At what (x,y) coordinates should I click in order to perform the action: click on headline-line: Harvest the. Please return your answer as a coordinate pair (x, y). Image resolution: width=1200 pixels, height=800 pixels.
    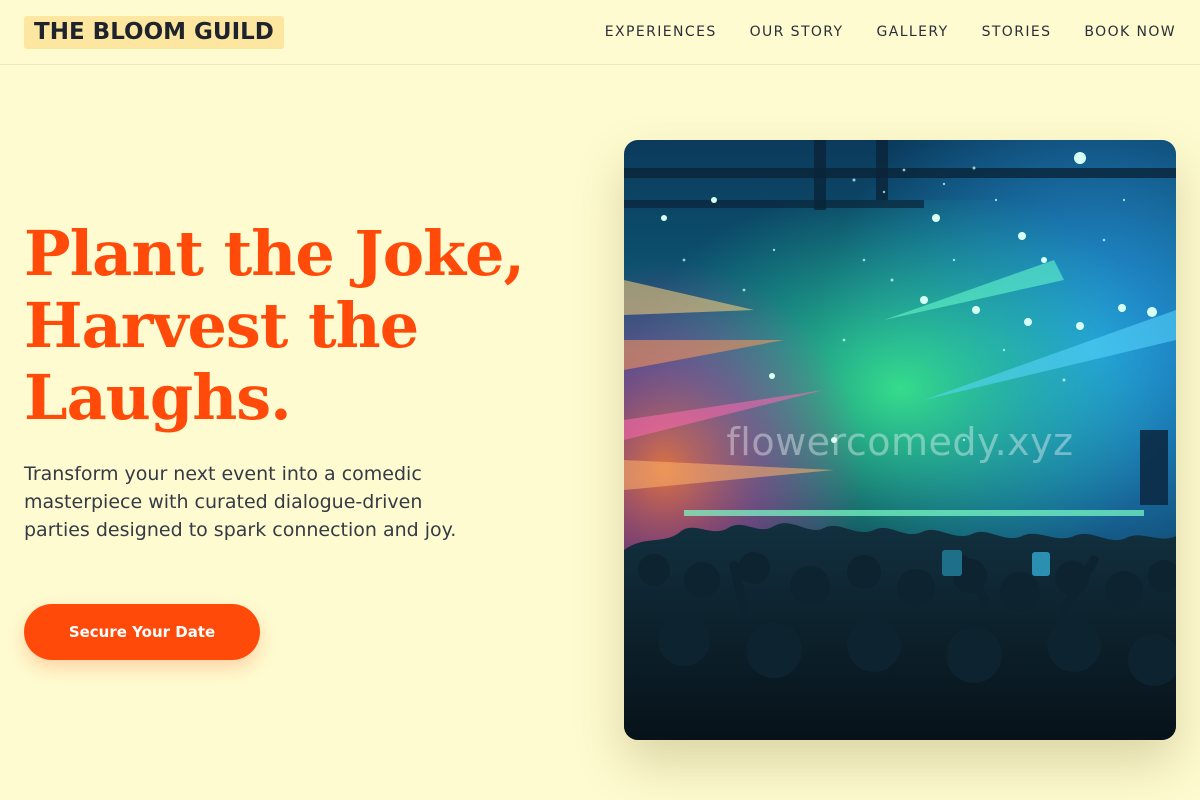
    Looking at the image, I should click on (221, 325).